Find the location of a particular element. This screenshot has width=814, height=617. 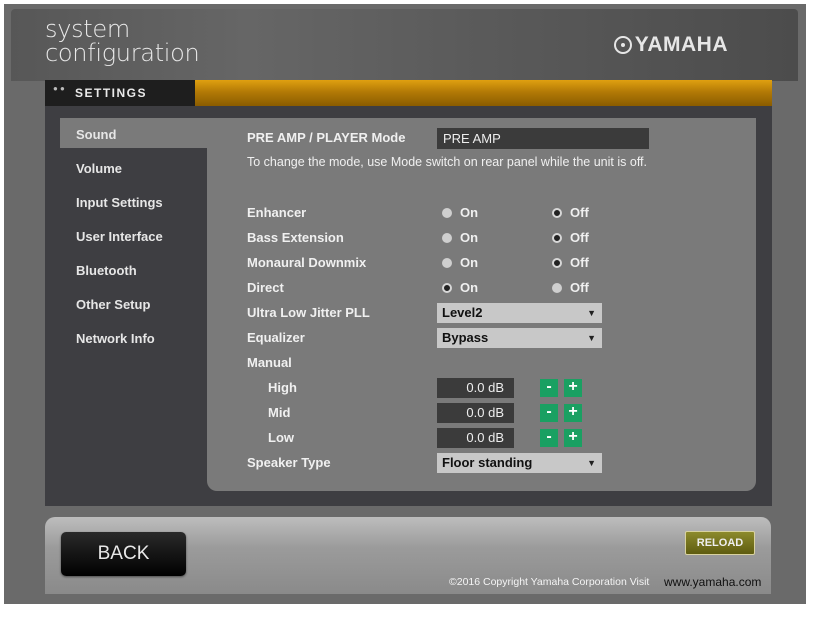

tab-dots-icon: ● ● is located at coordinates (59, 88).